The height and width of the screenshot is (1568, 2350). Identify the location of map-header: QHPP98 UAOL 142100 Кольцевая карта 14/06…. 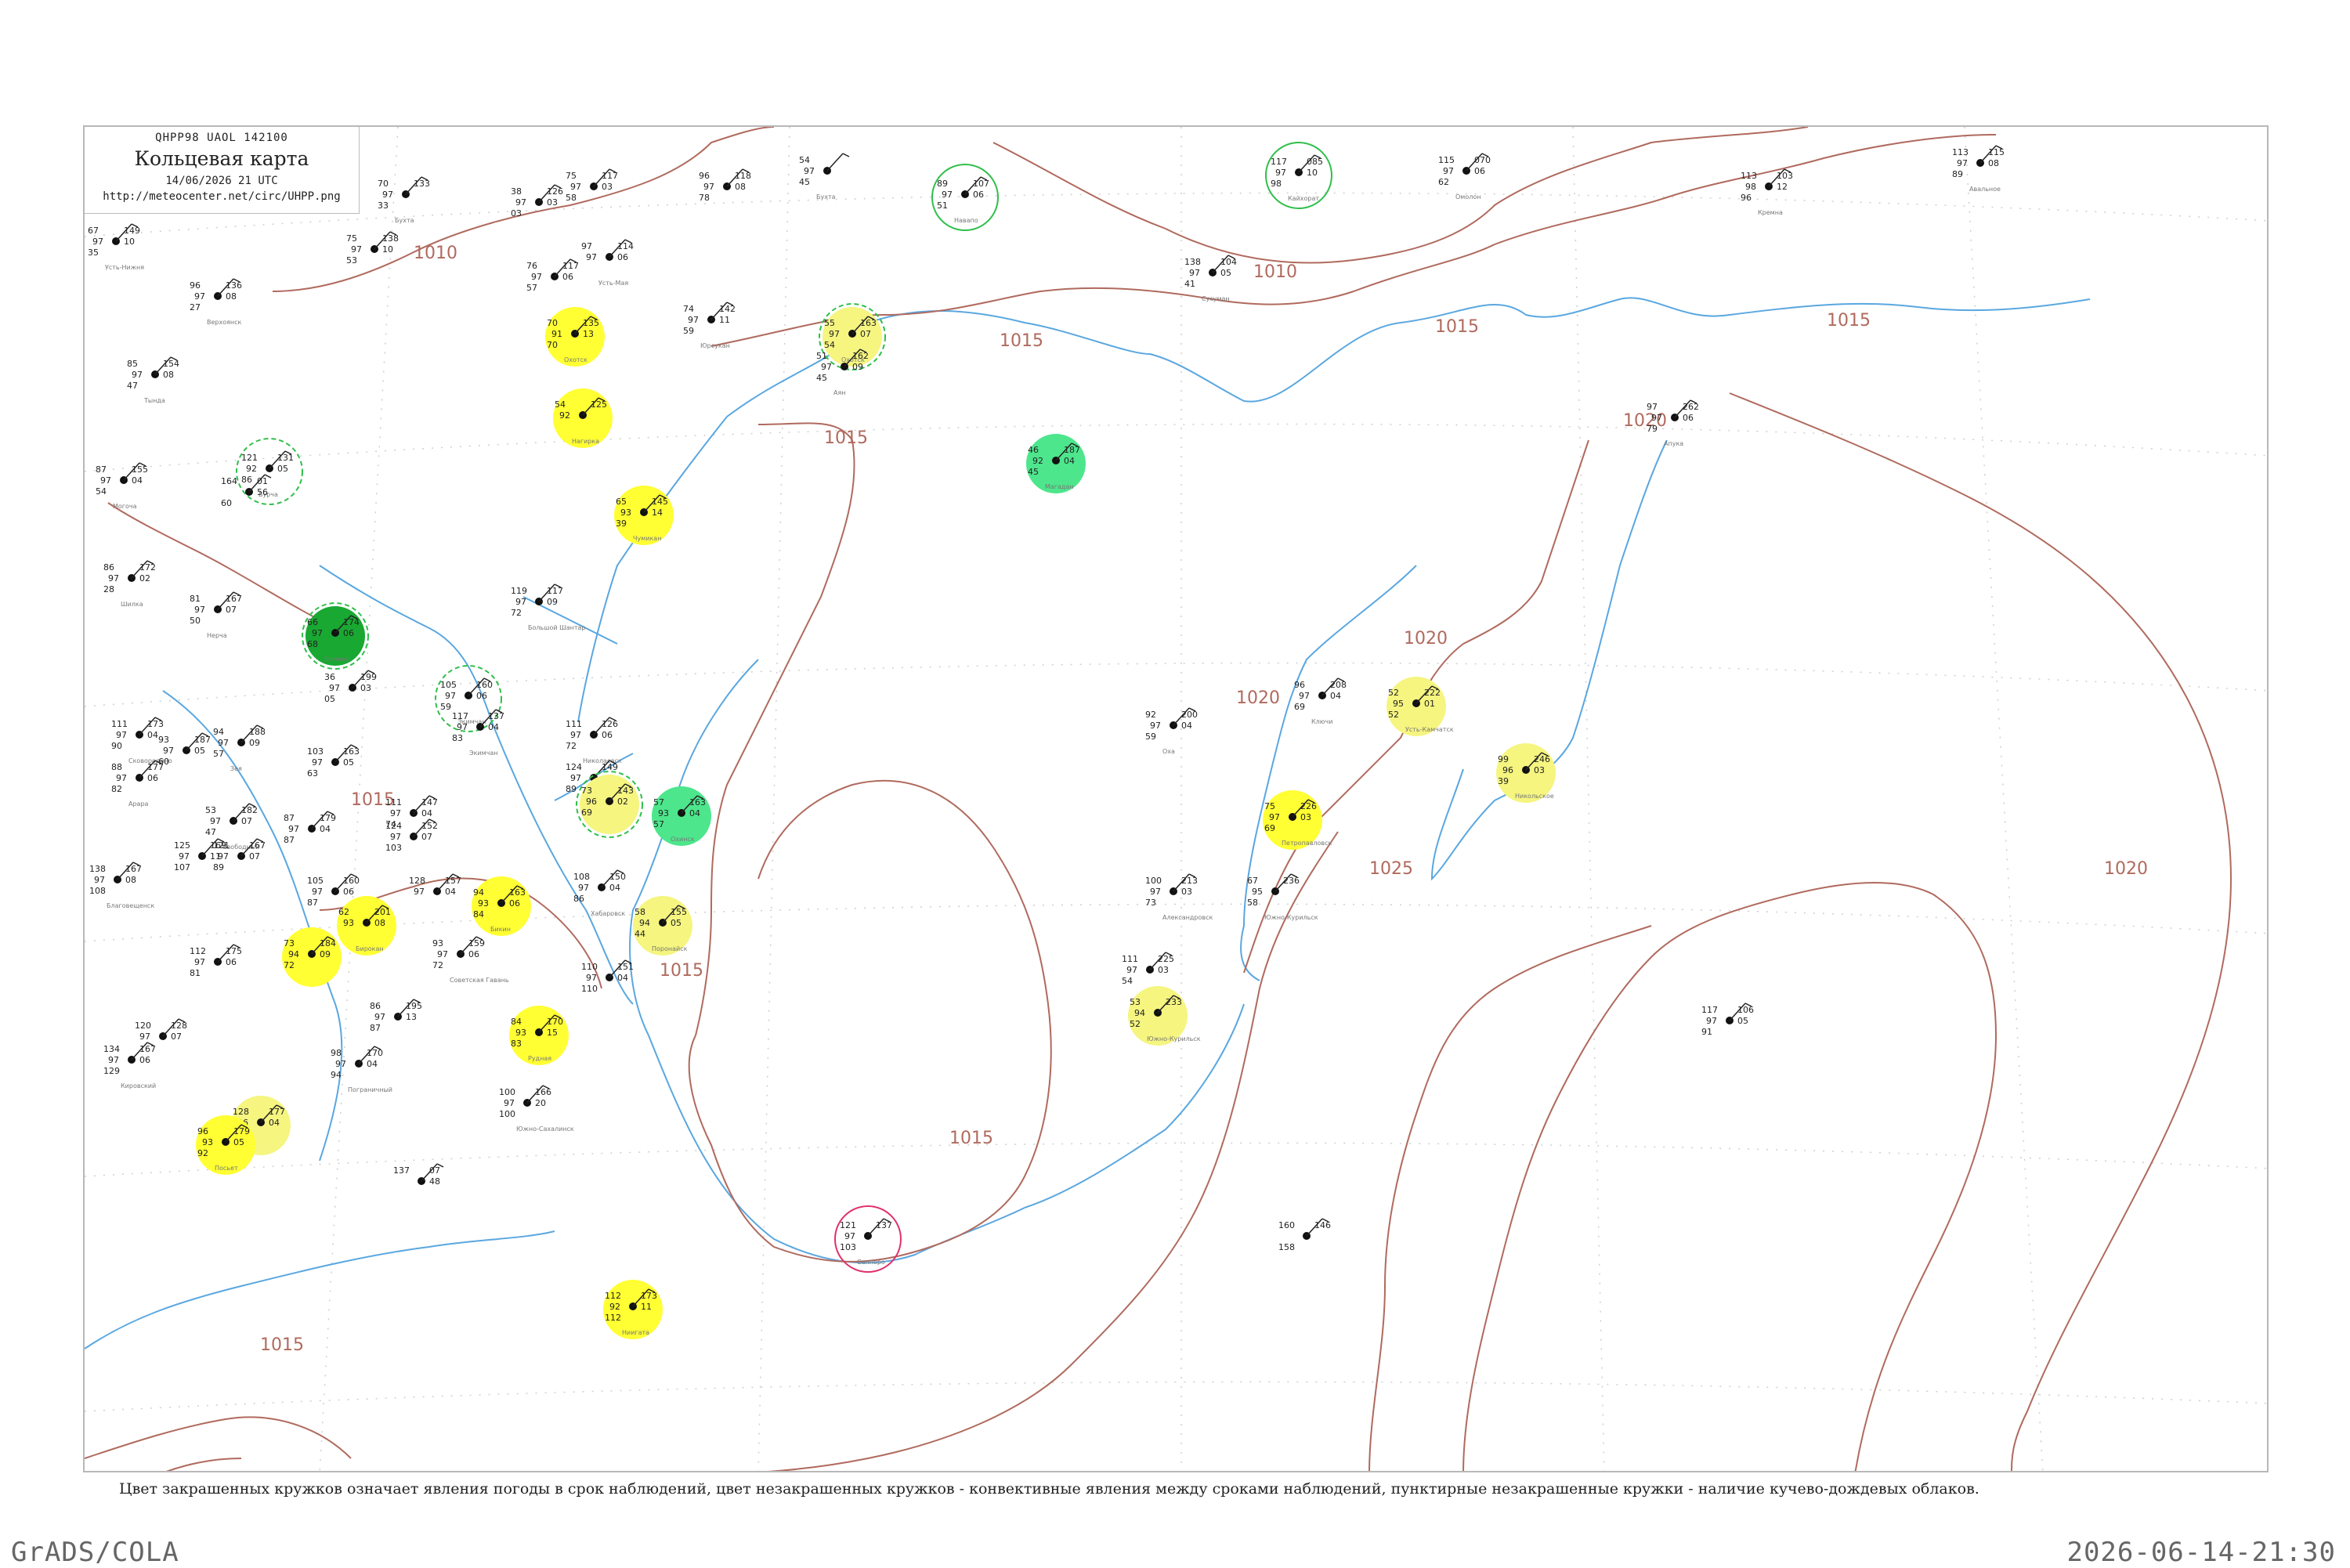
(223, 170).